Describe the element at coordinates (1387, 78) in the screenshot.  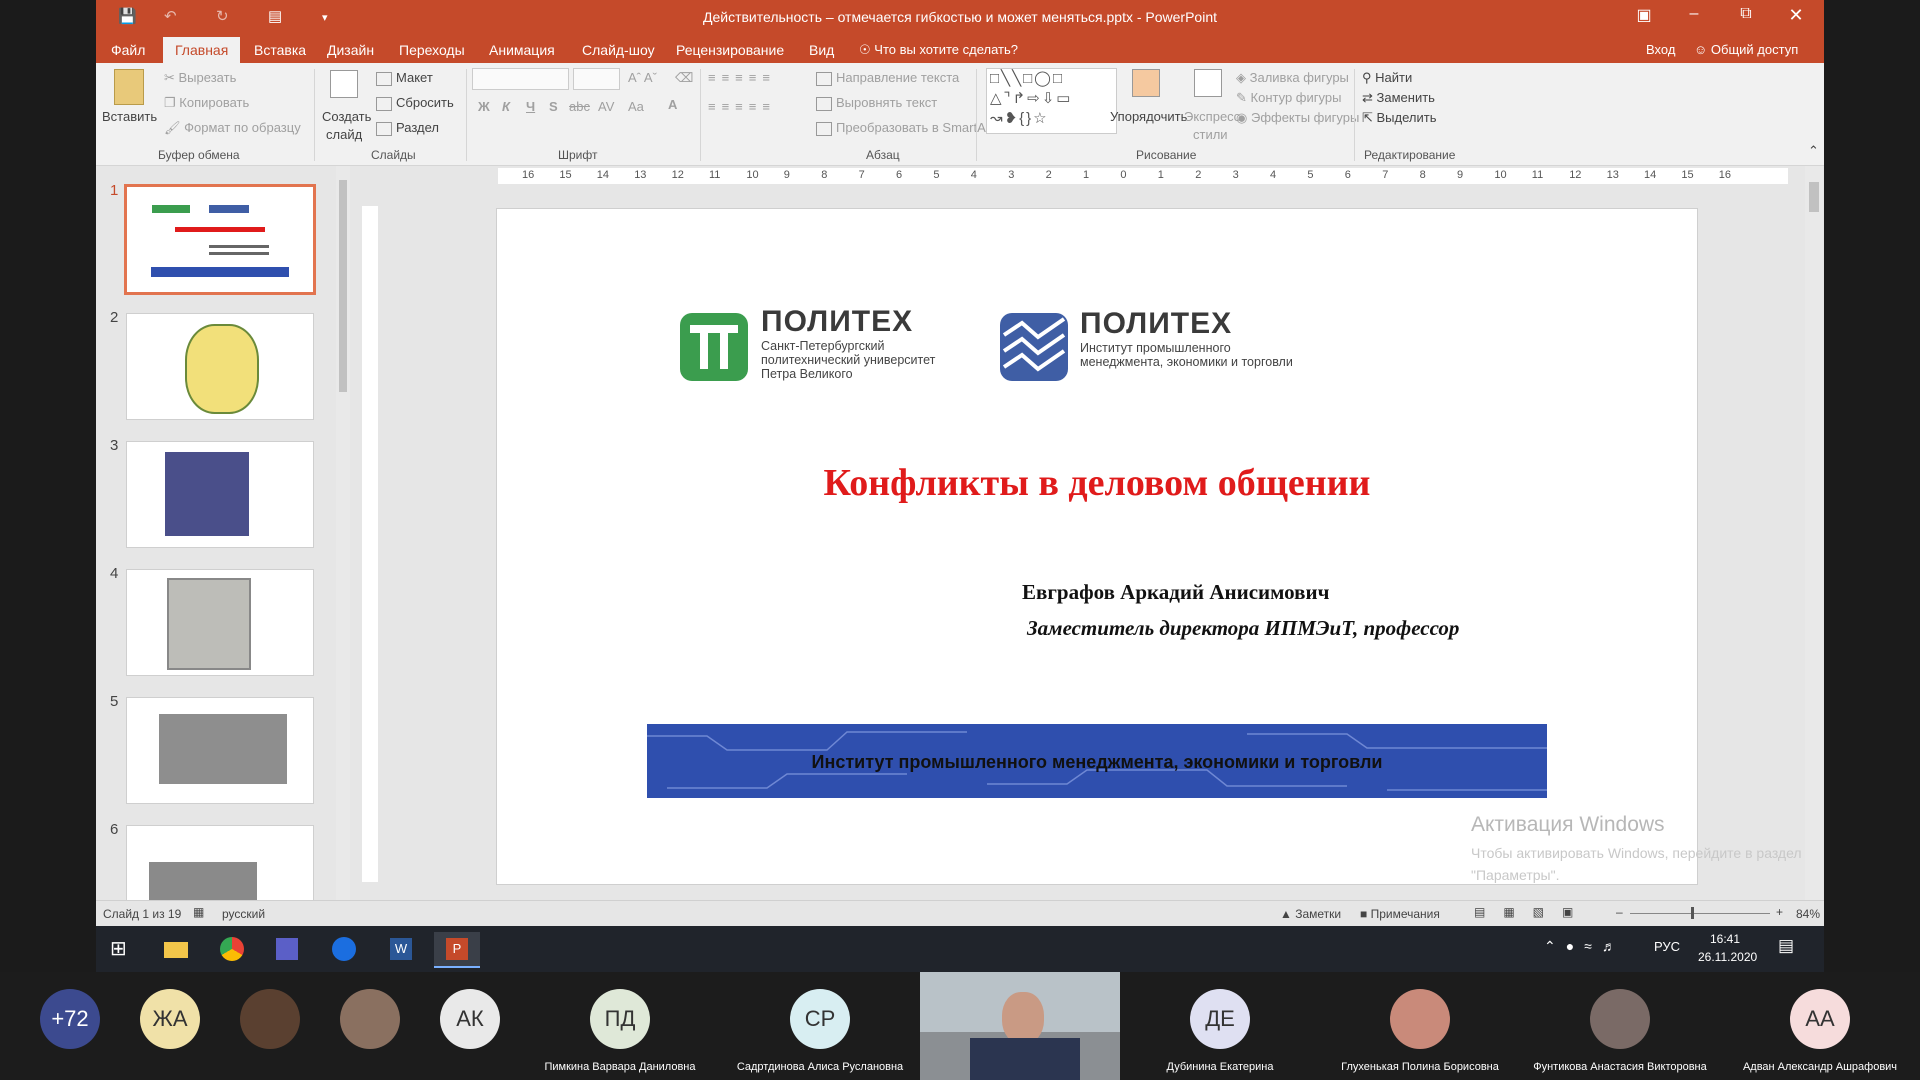
I see `find-button: ⚲ Найти` at that location.